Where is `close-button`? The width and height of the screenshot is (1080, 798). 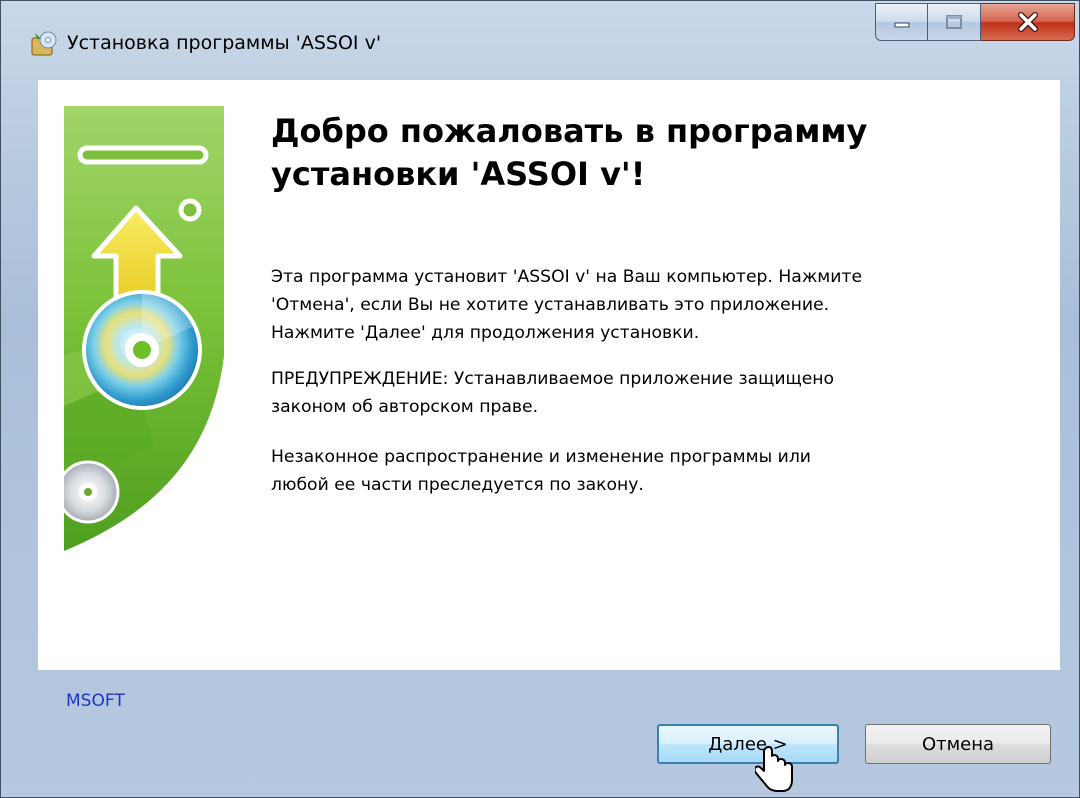
close-button is located at coordinates (1028, 22).